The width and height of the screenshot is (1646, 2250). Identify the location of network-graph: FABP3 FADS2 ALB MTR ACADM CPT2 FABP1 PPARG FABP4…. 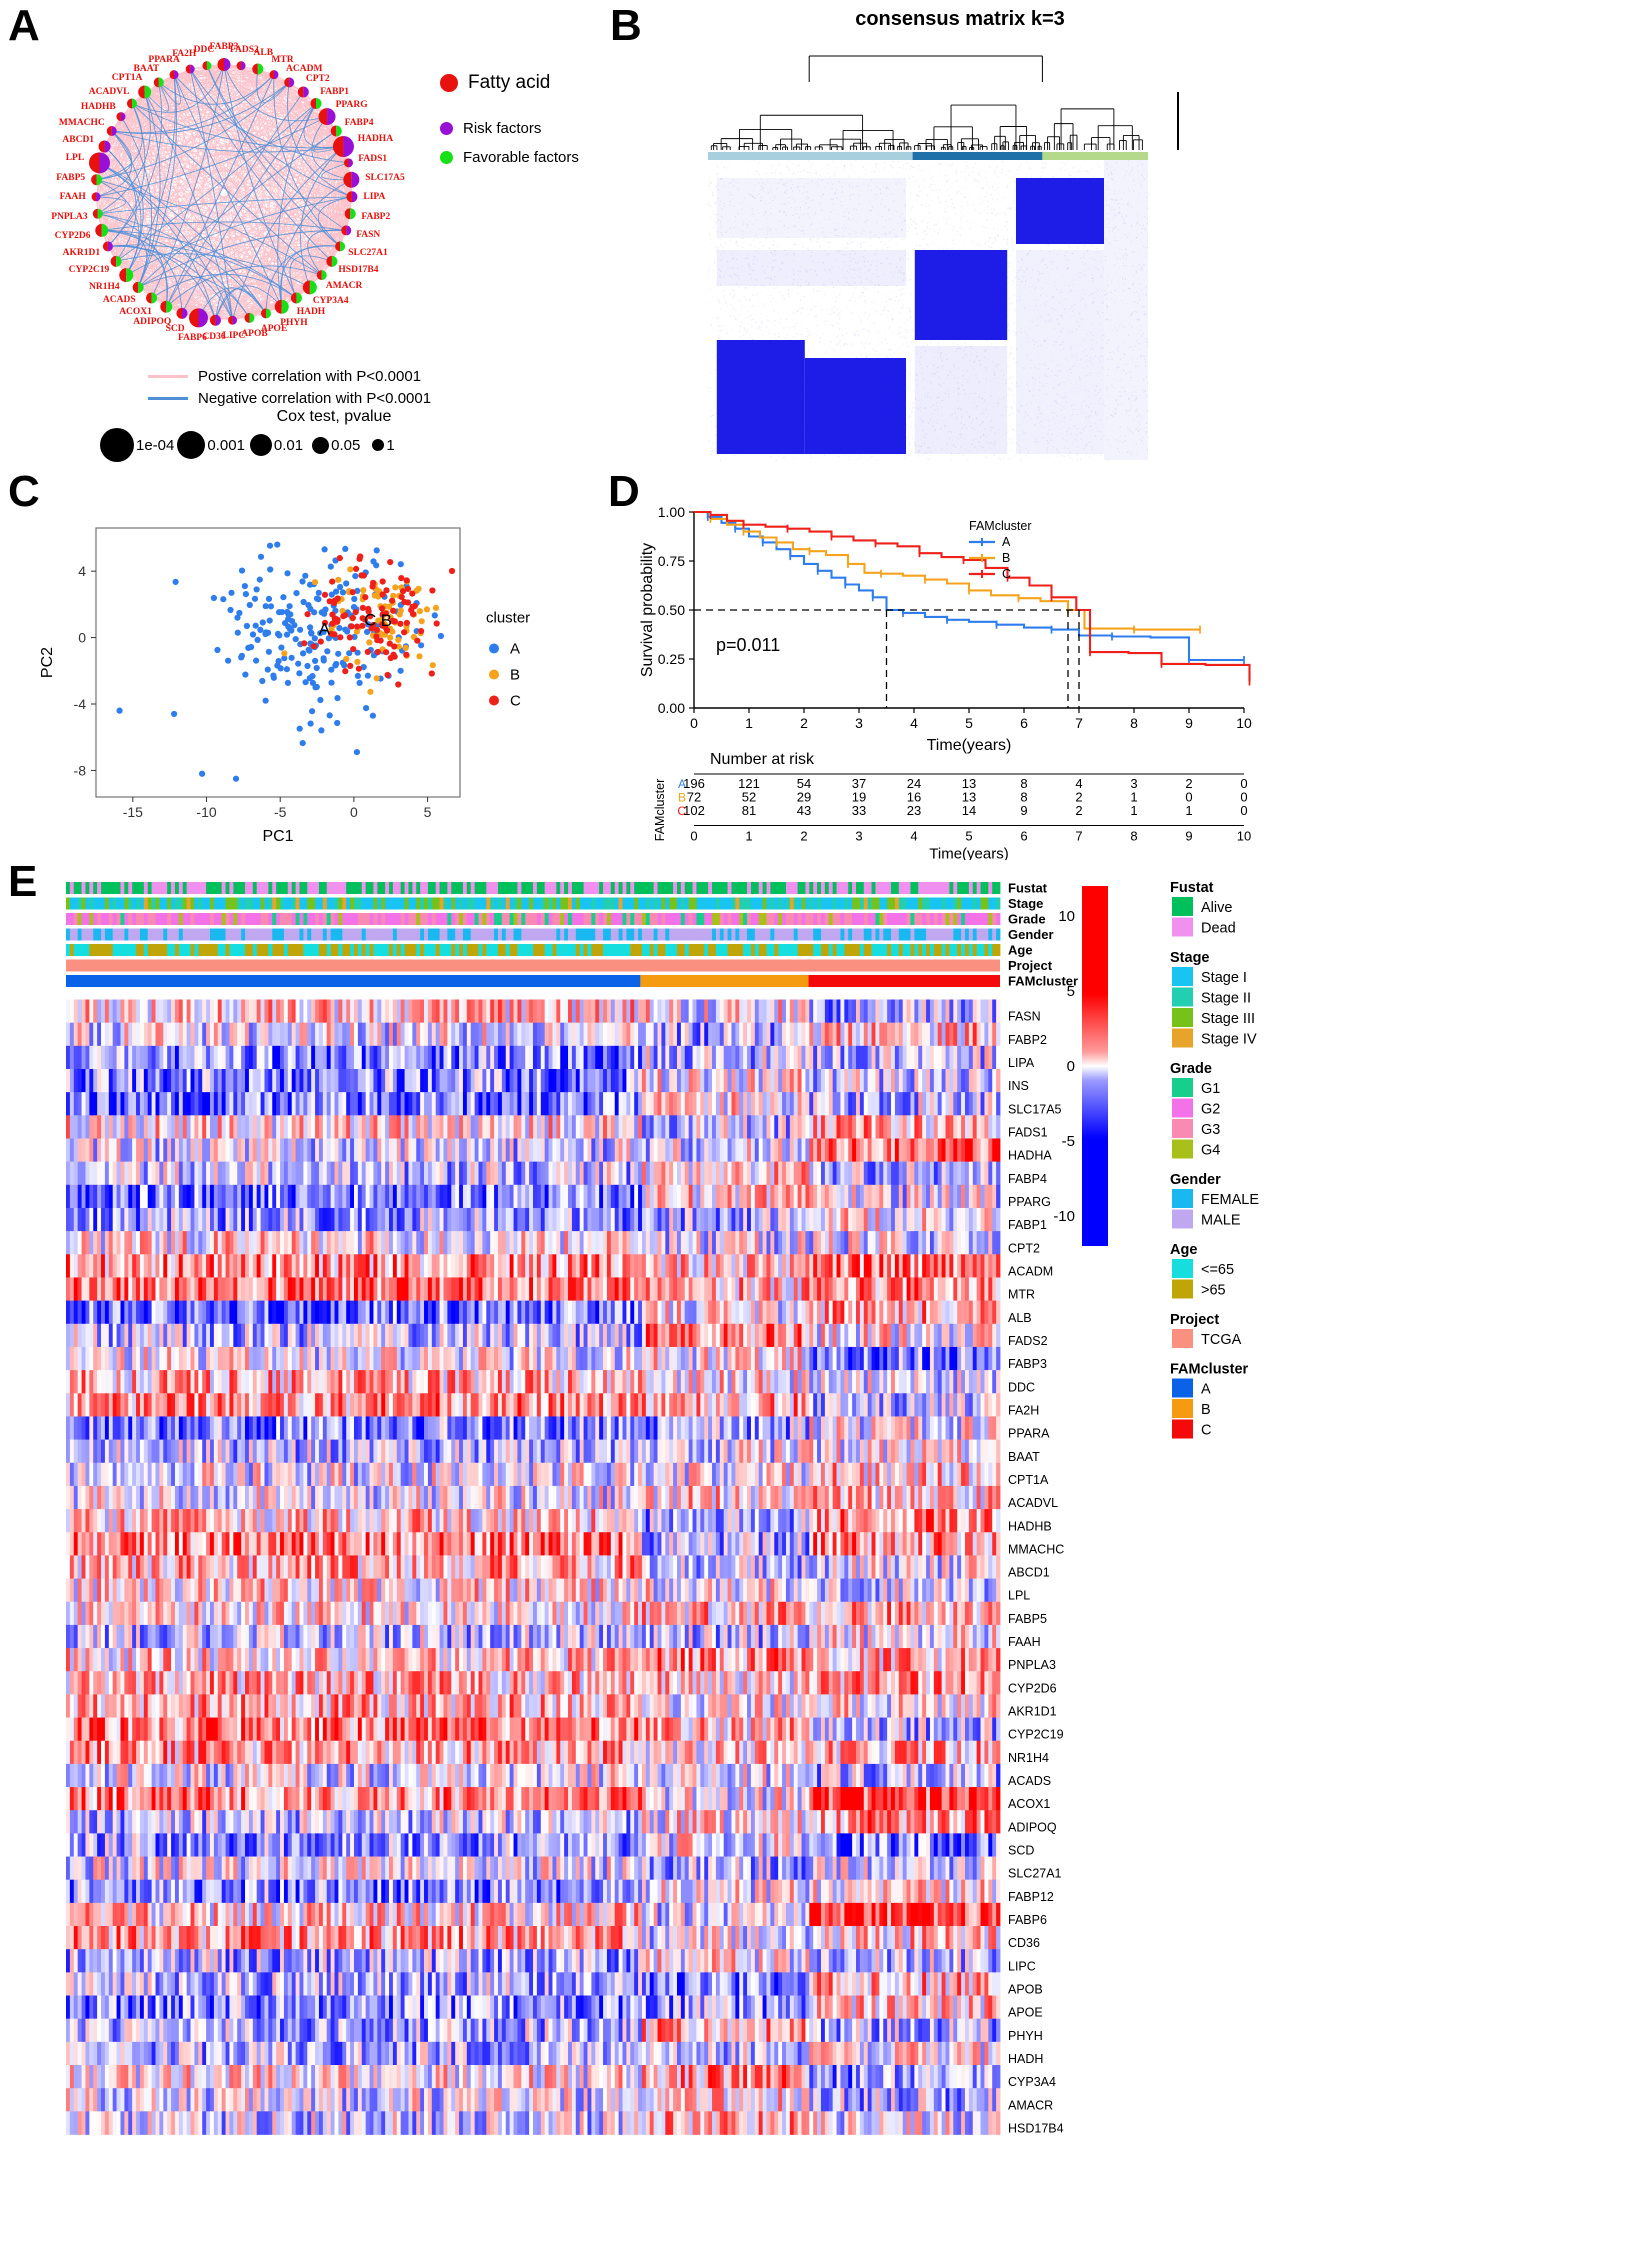
(230, 190).